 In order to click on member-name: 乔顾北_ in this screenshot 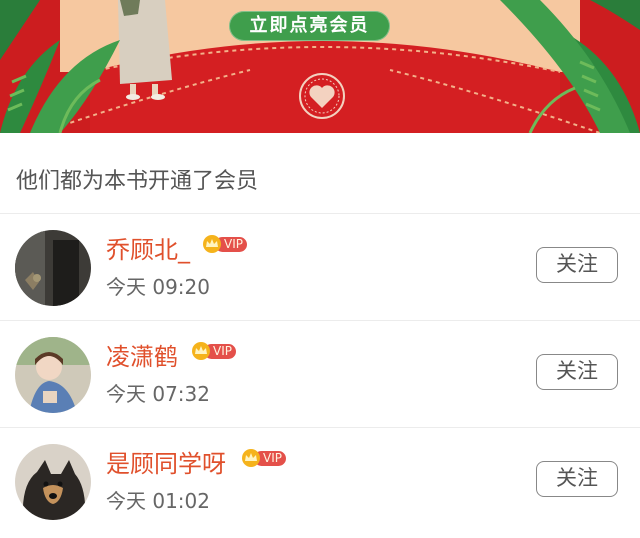, I will do `click(148, 250)`.